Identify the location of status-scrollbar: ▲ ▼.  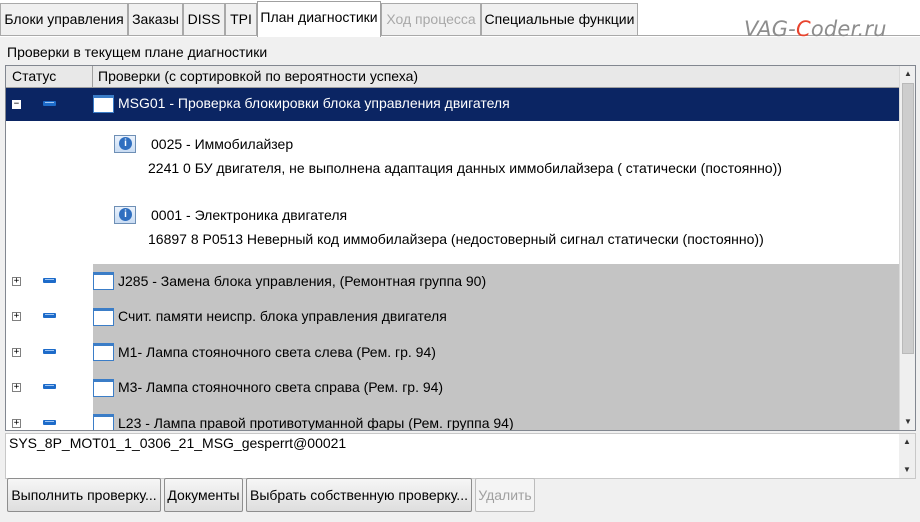
(907, 456).